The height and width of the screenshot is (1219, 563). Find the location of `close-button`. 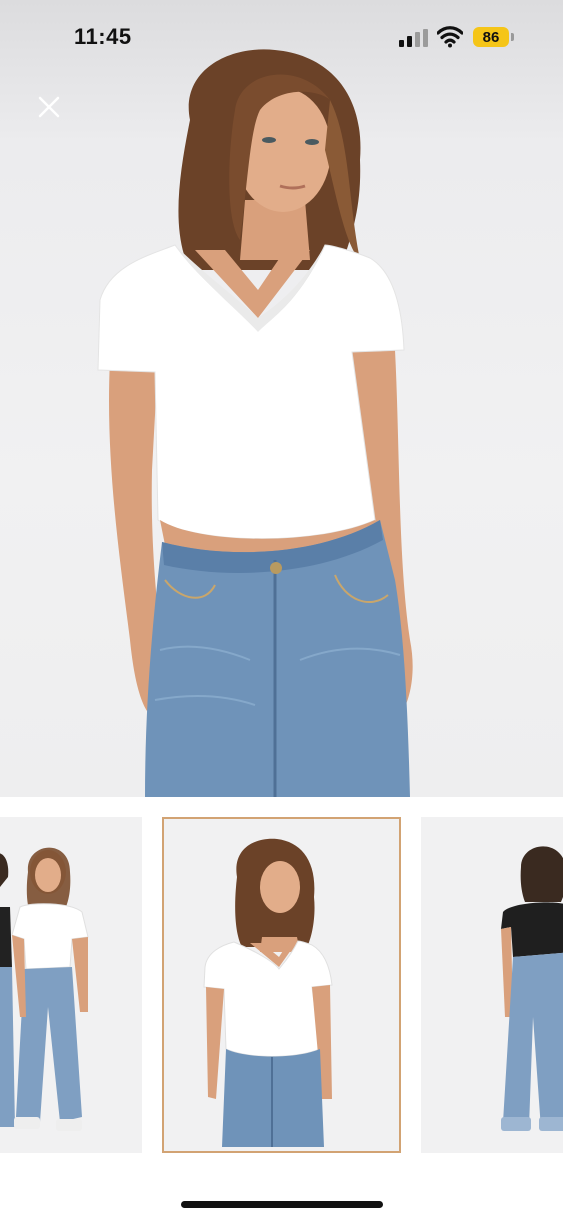

close-button is located at coordinates (49, 107).